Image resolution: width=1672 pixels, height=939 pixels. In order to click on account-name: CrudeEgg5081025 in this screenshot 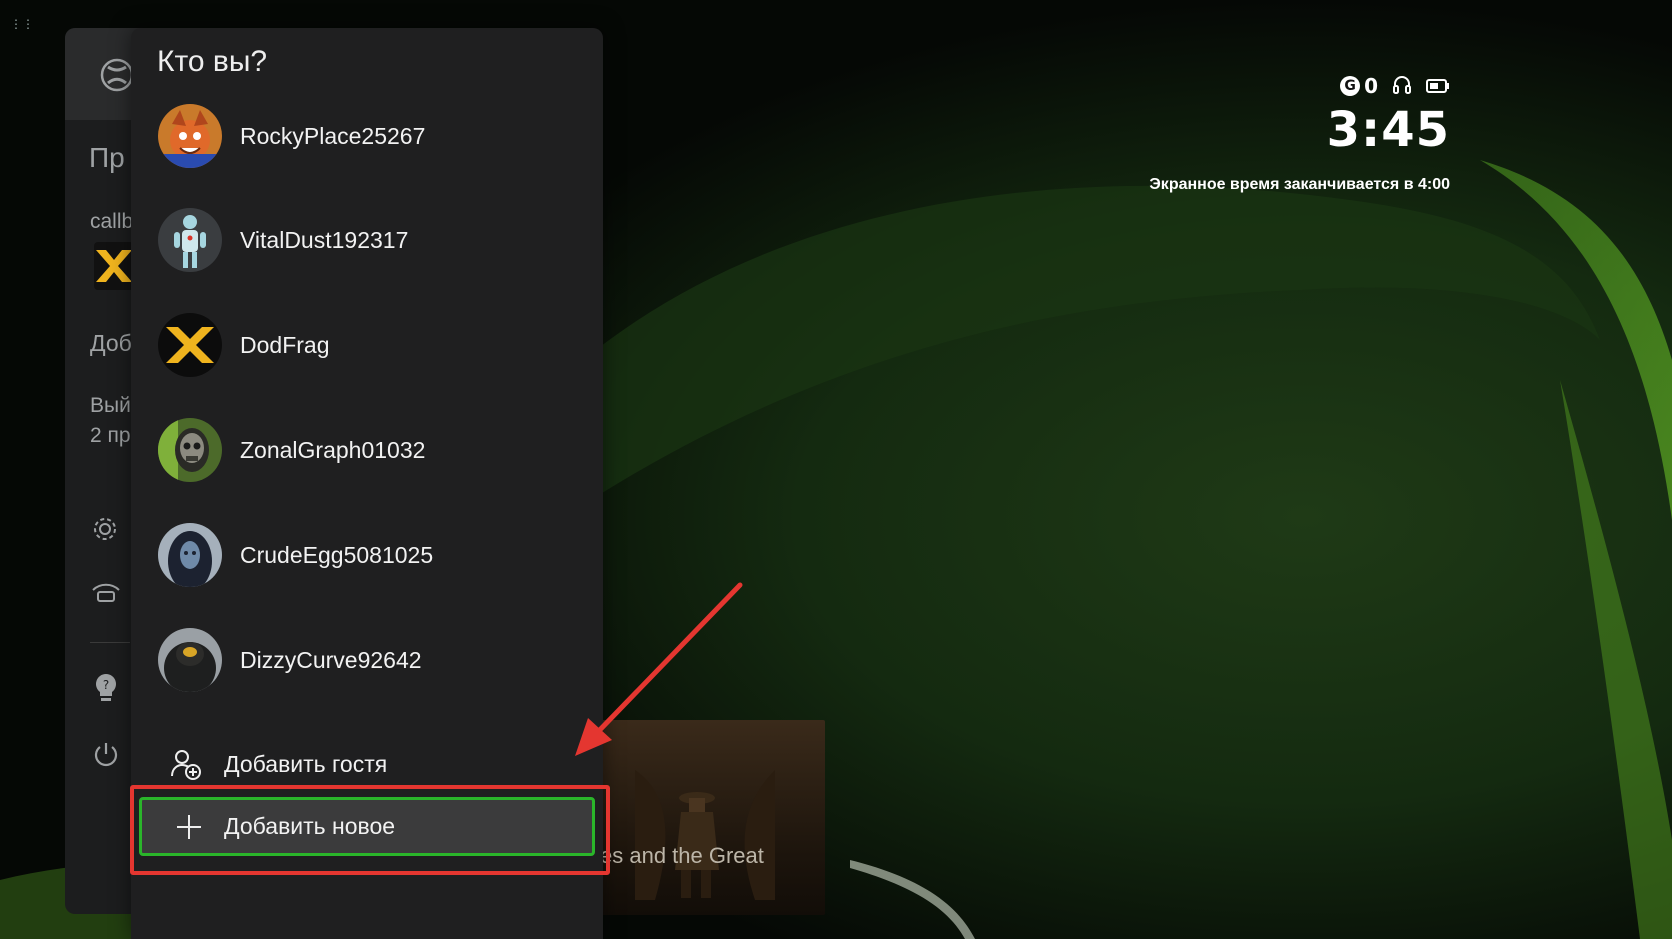, I will do `click(337, 554)`.